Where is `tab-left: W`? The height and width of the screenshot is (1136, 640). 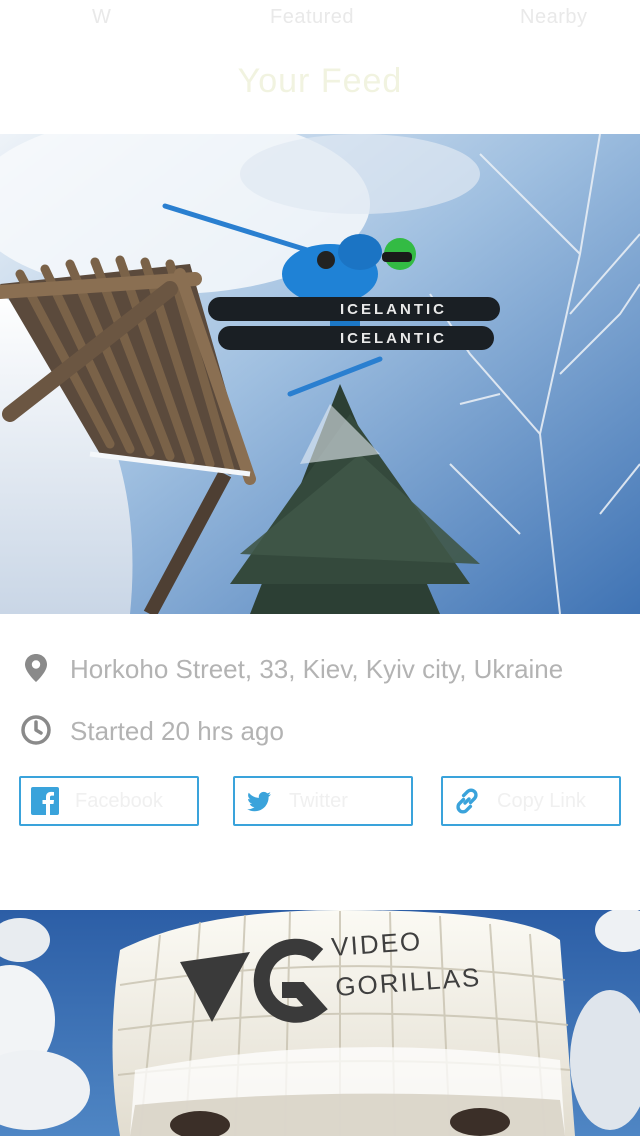
tab-left: W is located at coordinates (101, 17).